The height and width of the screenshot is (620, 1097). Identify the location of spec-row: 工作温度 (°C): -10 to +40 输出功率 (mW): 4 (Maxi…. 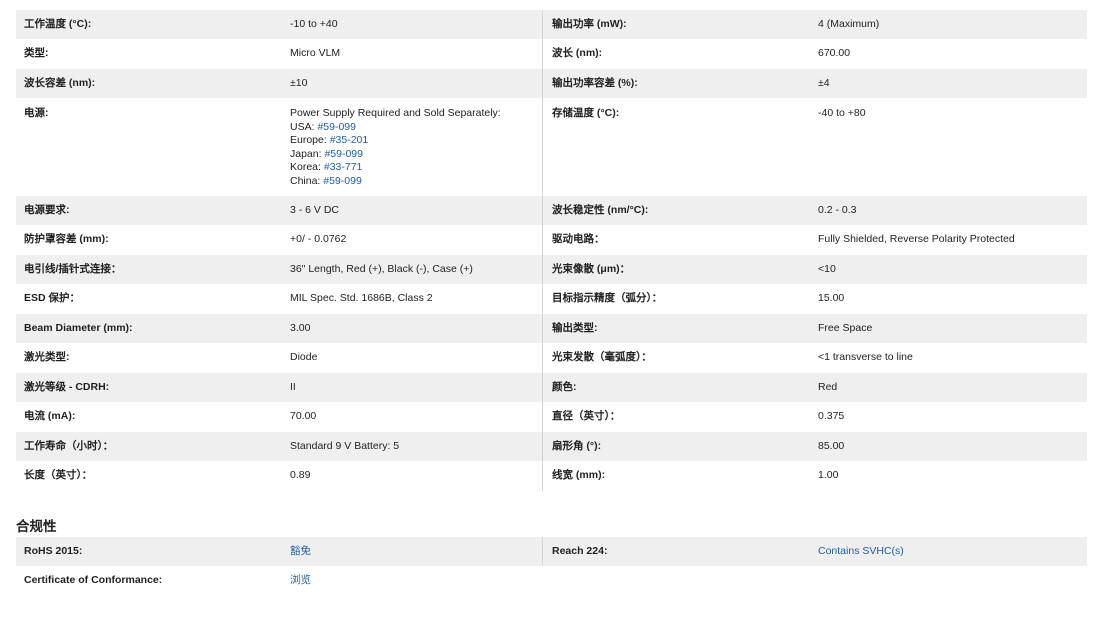
(551, 24).